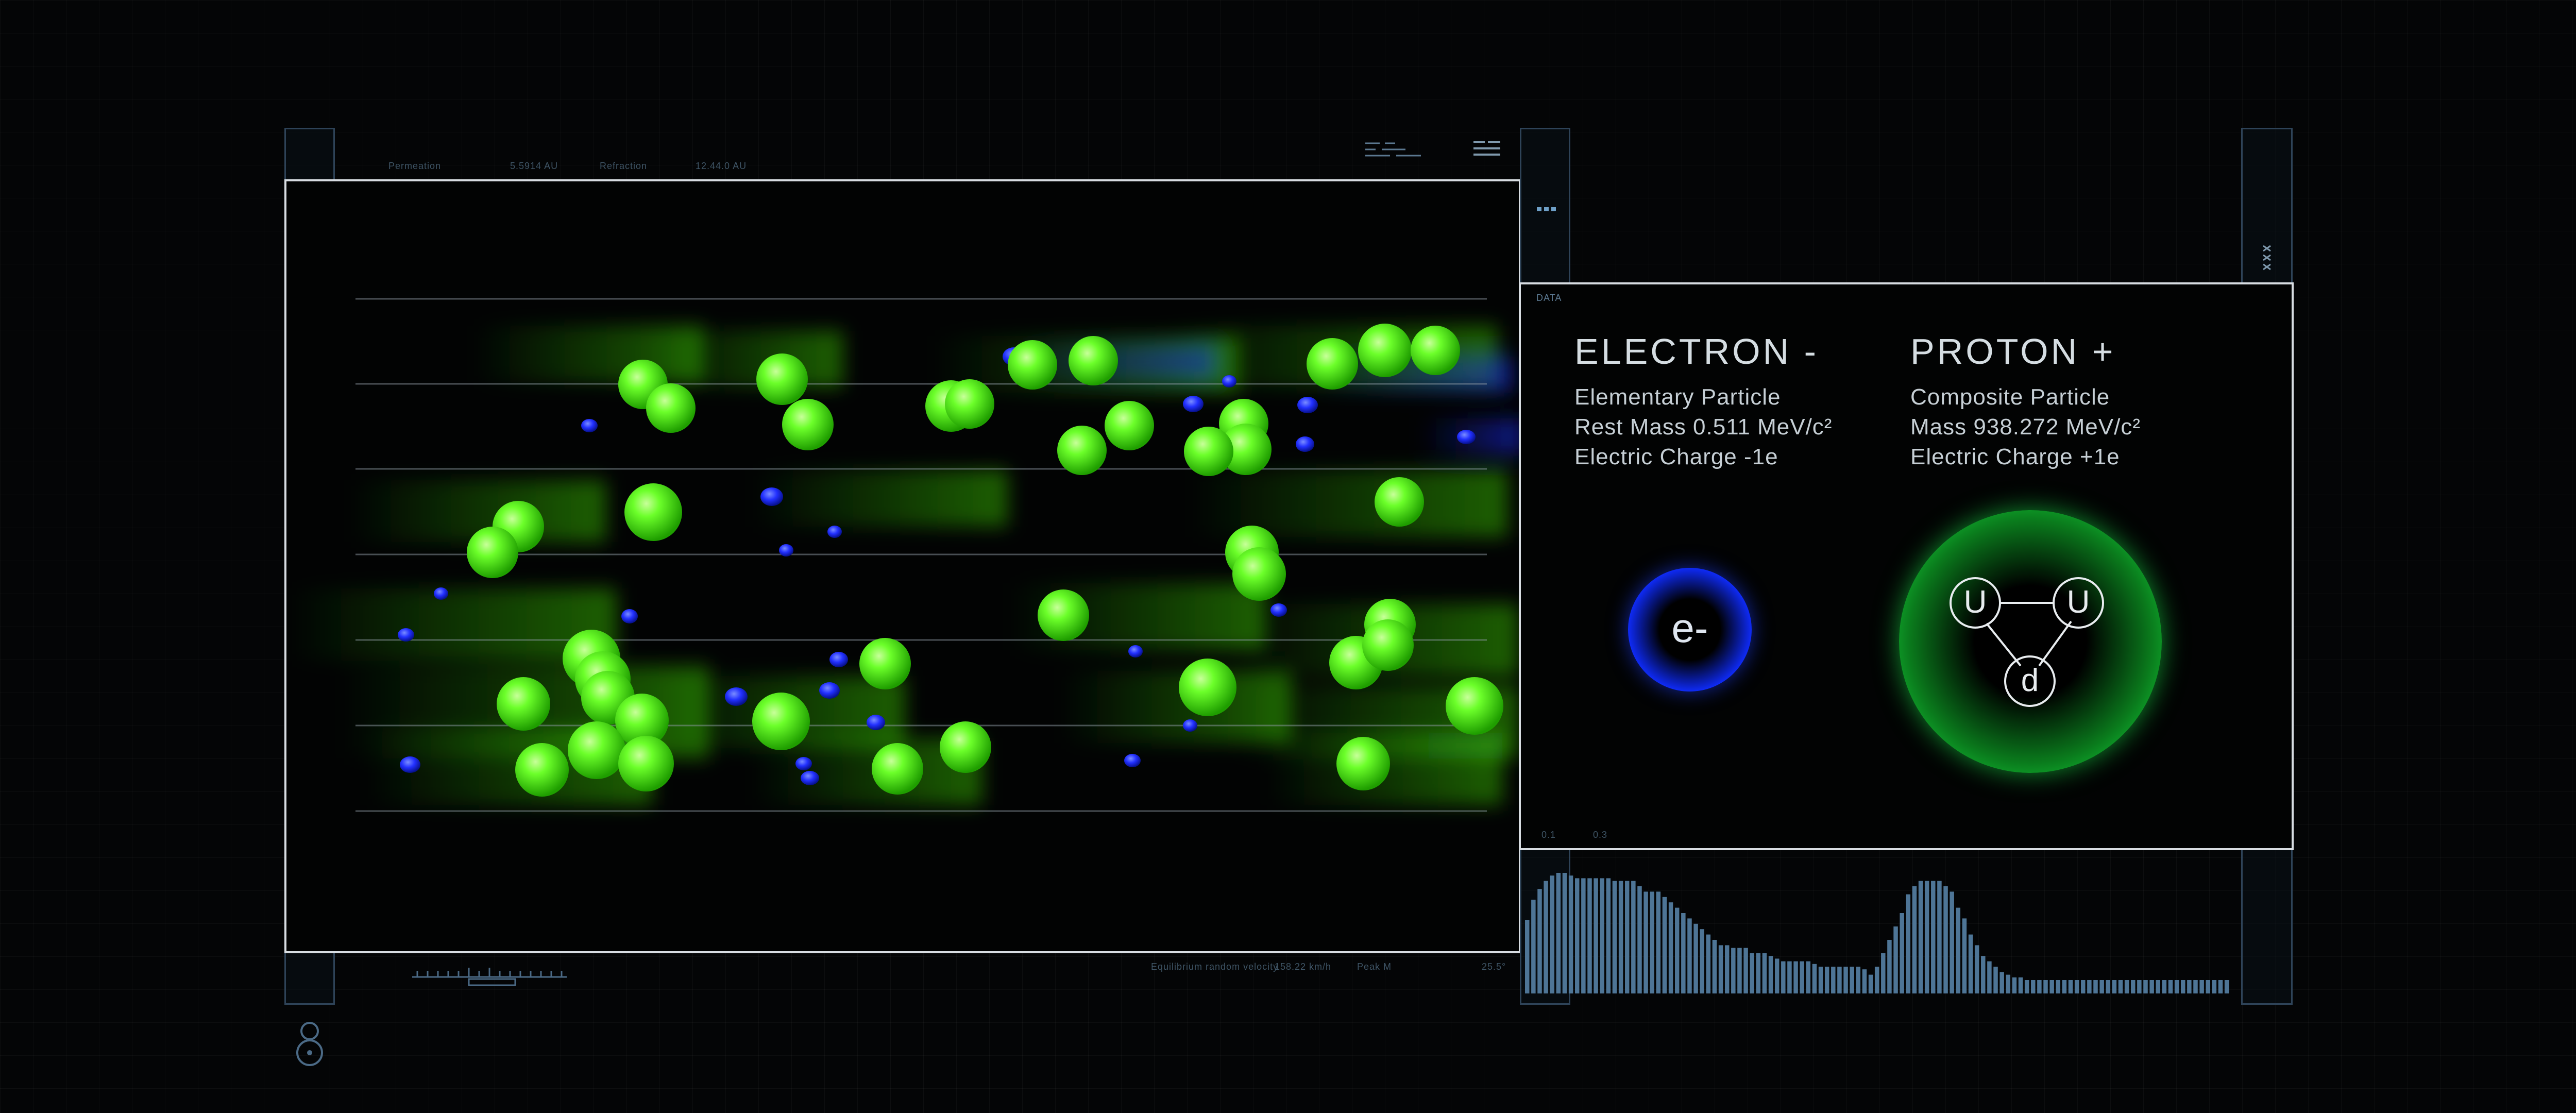 The image size is (2576, 1113). Describe the element at coordinates (1600, 835) in the screenshot. I see `scale-label-2: 0.3` at that location.